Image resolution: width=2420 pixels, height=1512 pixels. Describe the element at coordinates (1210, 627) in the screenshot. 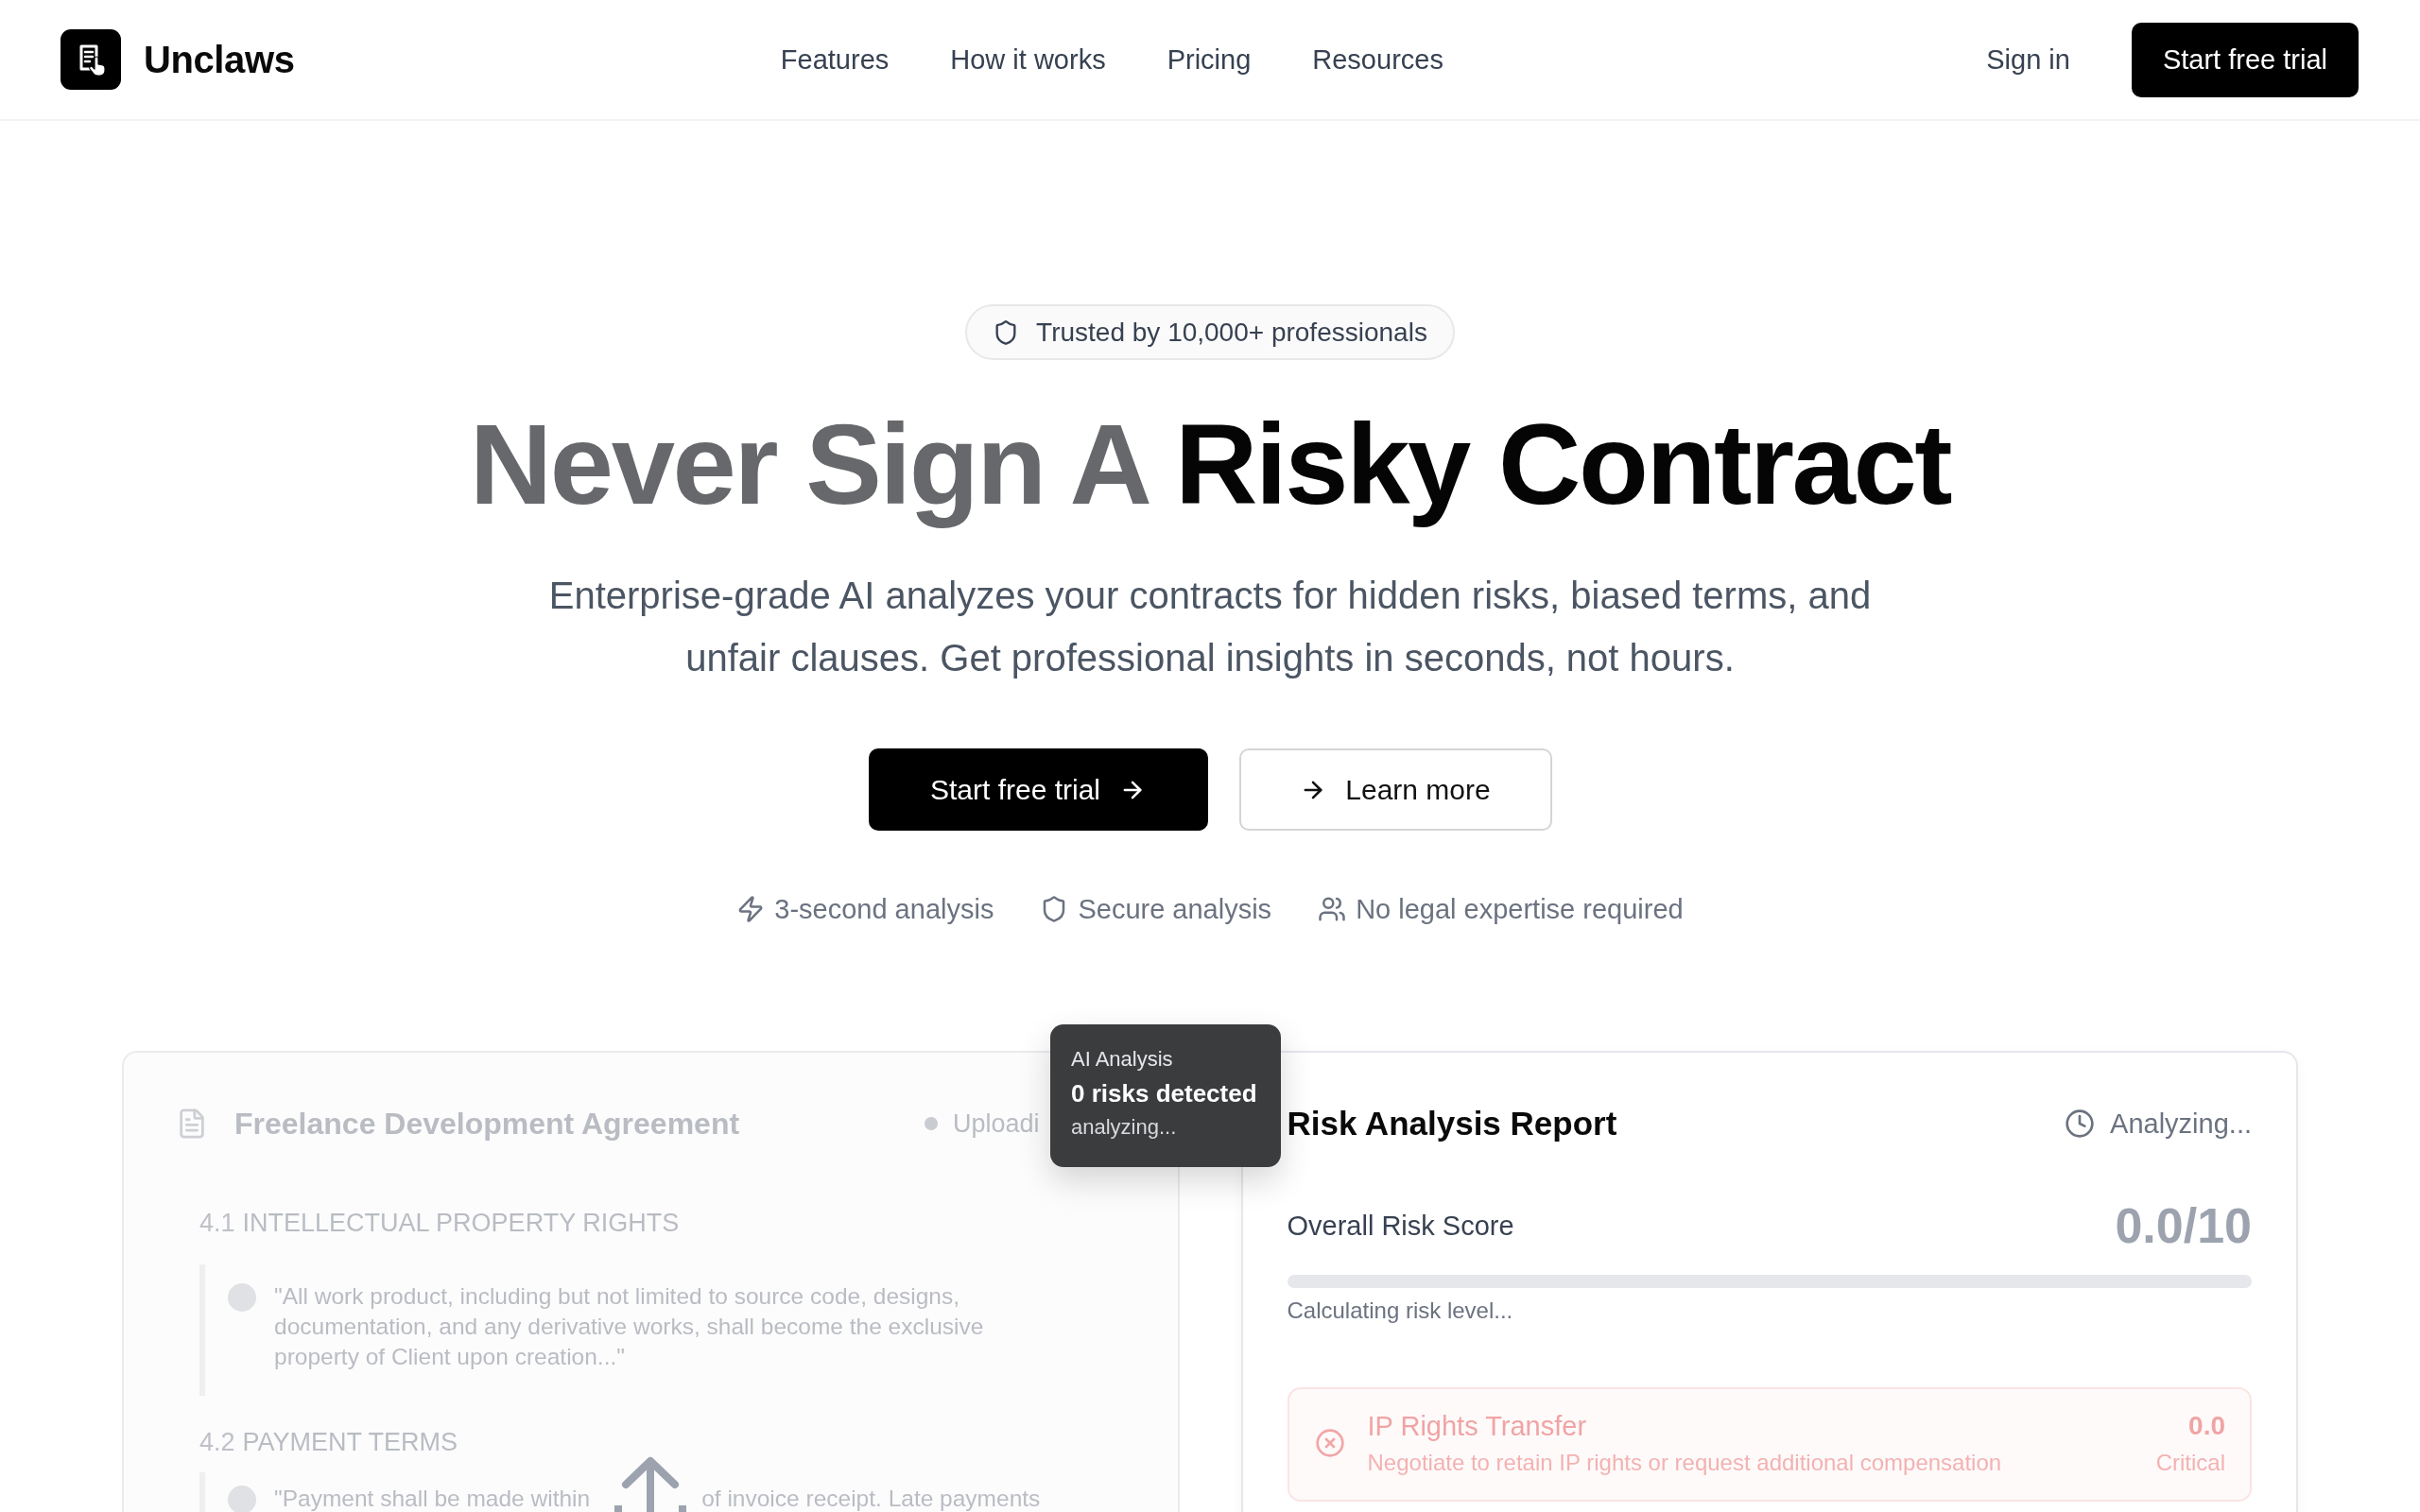

I see `hero-subtitle: Enterprise-grade AI analyzes your contracts for hidden risks, biased terms, and unfair clauses. Get professional insights in seconds, not hours.` at that location.